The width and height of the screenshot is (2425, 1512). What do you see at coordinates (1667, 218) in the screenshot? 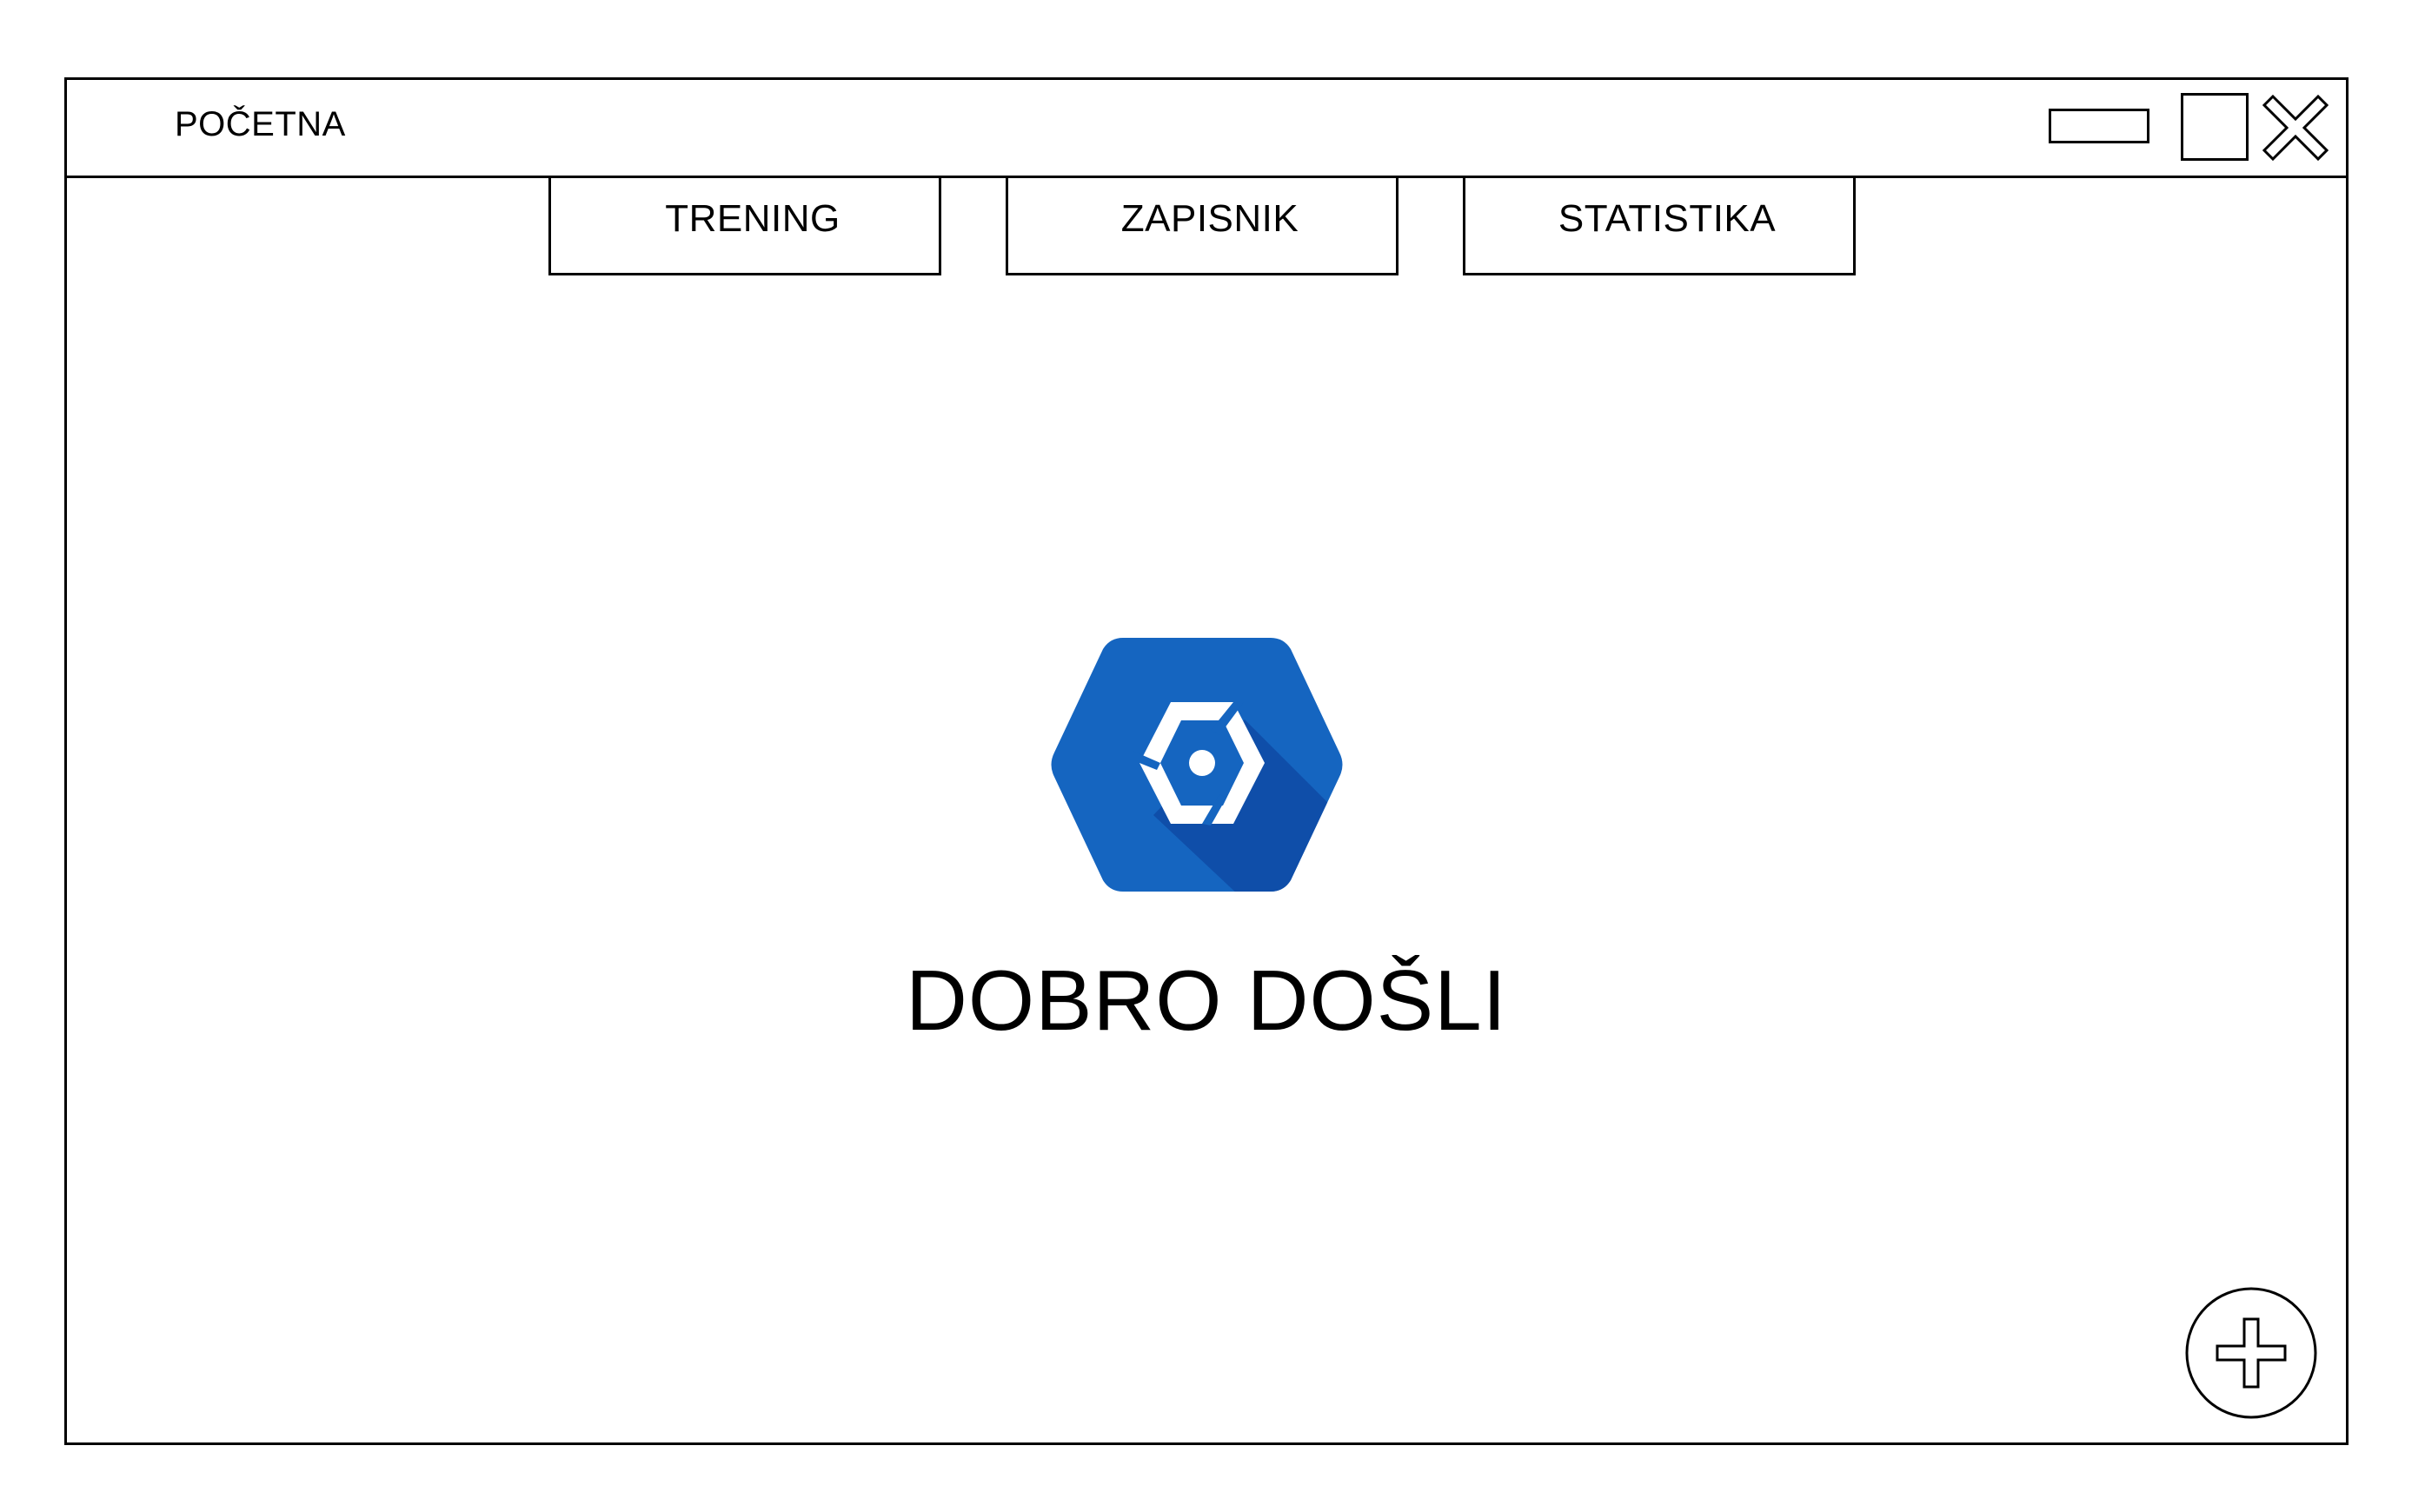
I see `tab-label: STATISTIKA` at bounding box center [1667, 218].